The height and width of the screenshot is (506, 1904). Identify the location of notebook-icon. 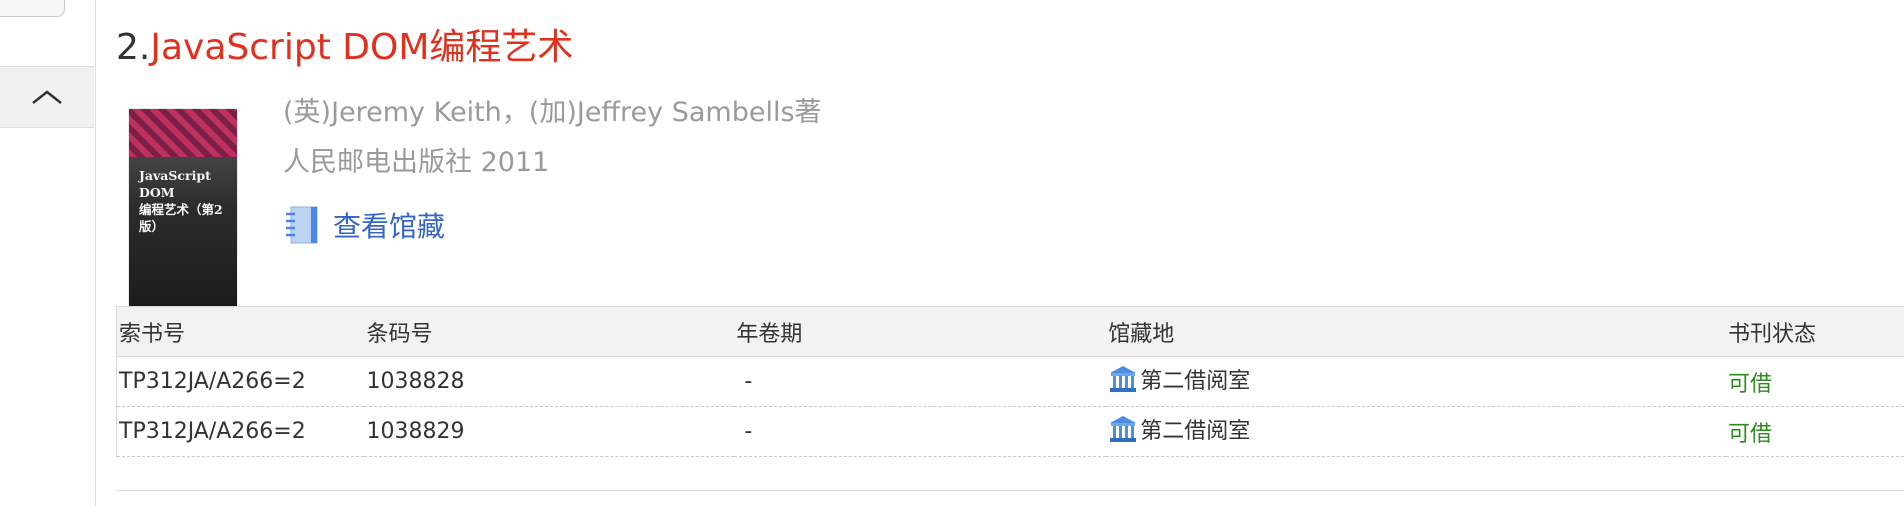
(302, 225).